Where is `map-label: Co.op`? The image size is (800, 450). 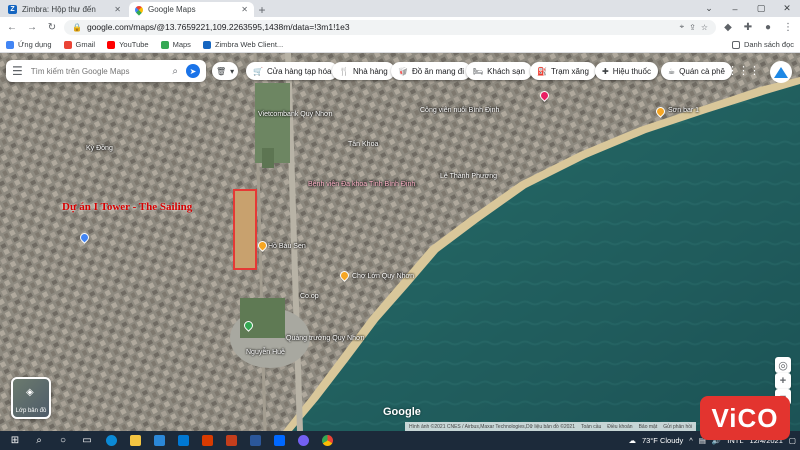 map-label: Co.op is located at coordinates (309, 296).